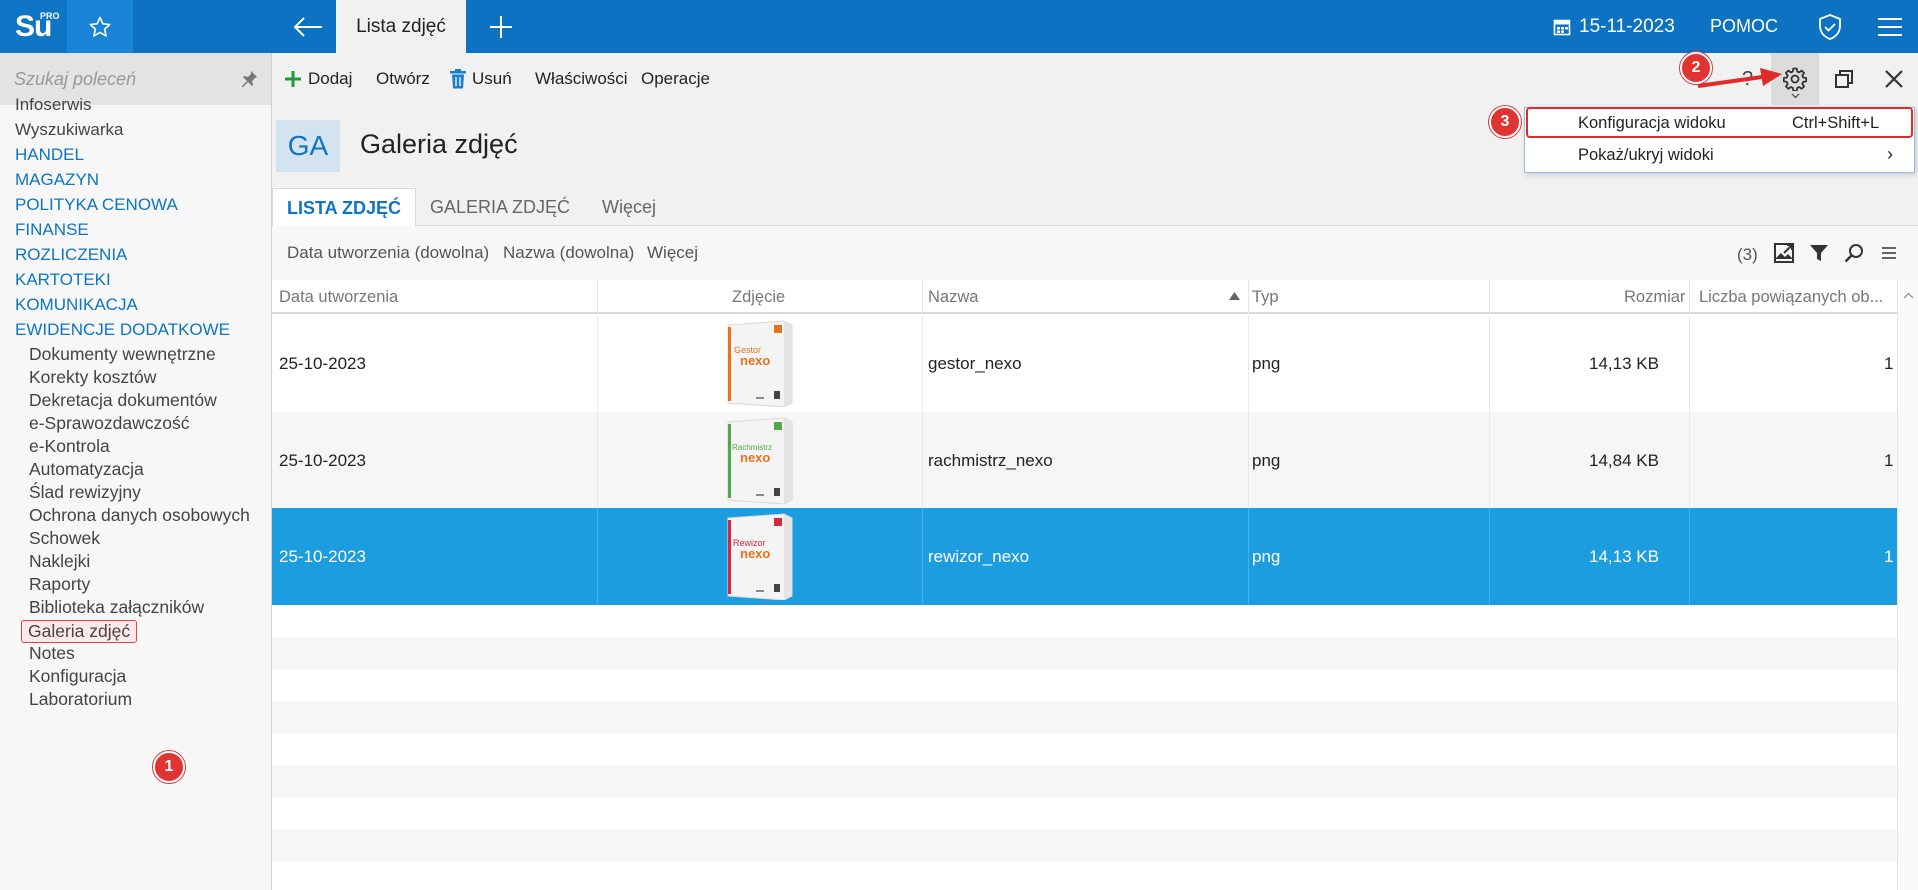 The width and height of the screenshot is (1918, 890). I want to click on sidebar-item-konfiguracja: Konfiguracja, so click(77, 676).